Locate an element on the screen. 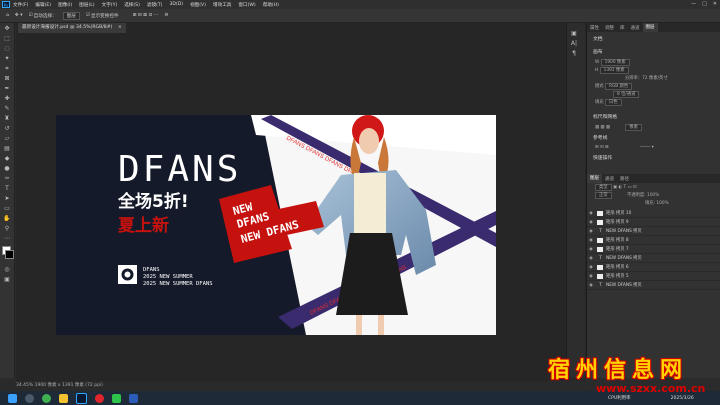 The image size is (720, 405). menu-plugins: 增效工具 is located at coordinates (222, 5).